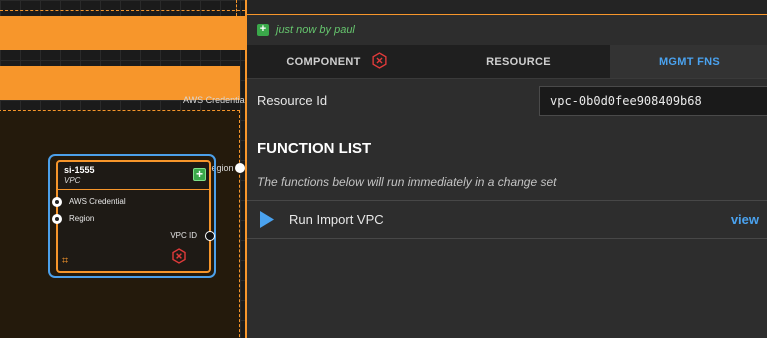 The image size is (767, 338). I want to click on resource-id-label: Resource Id, so click(292, 100).